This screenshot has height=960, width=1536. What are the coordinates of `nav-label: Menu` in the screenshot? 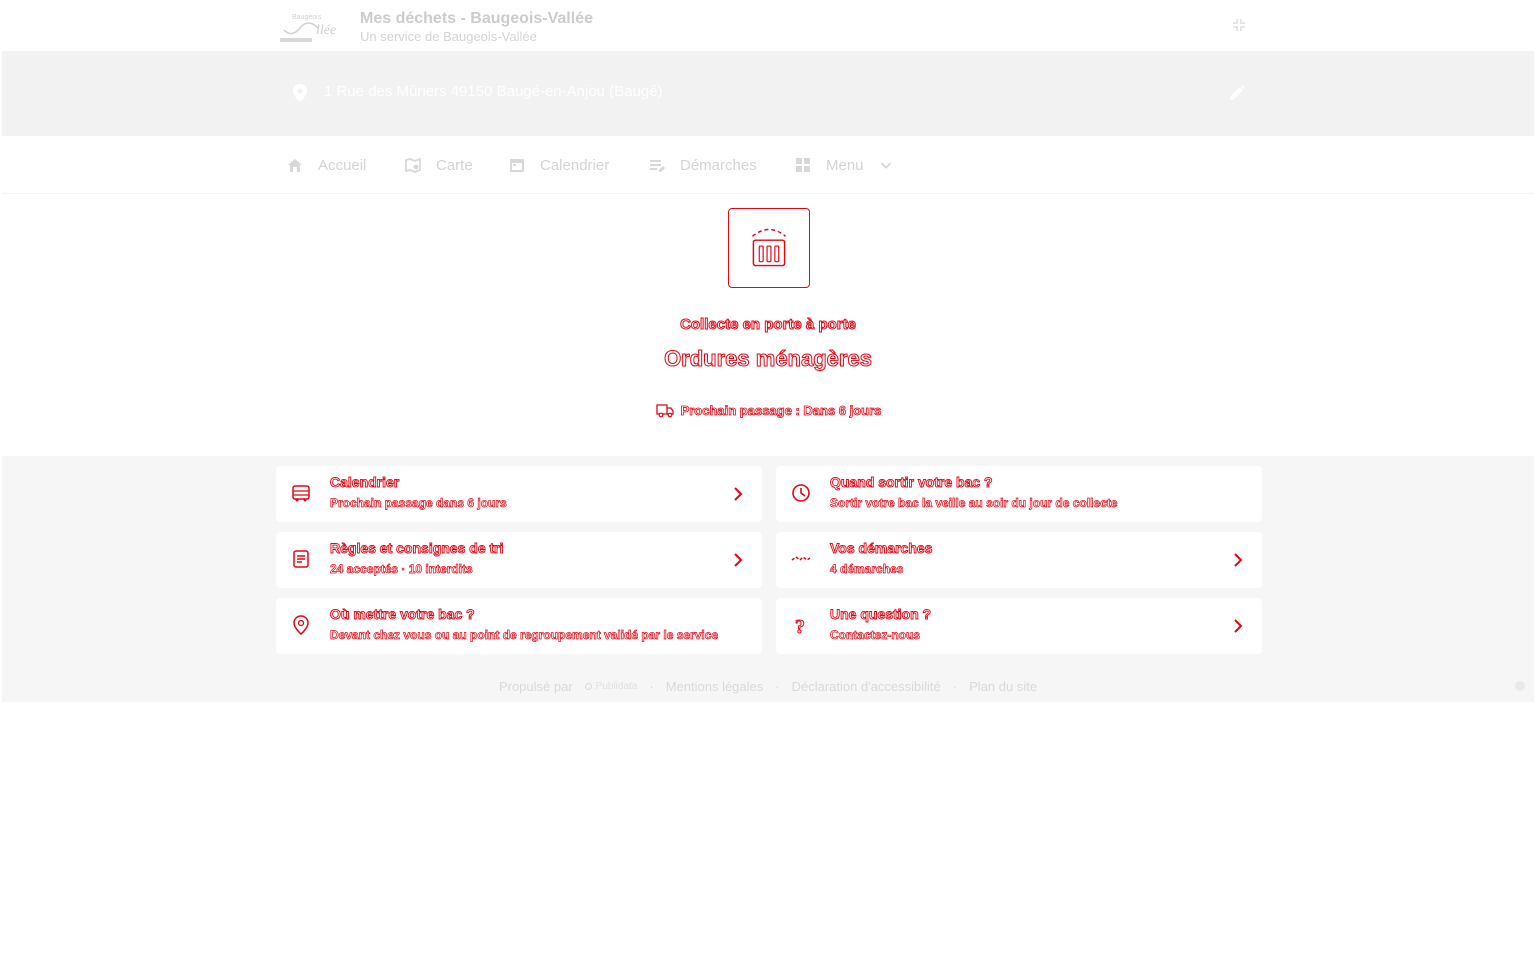 It's located at (845, 165).